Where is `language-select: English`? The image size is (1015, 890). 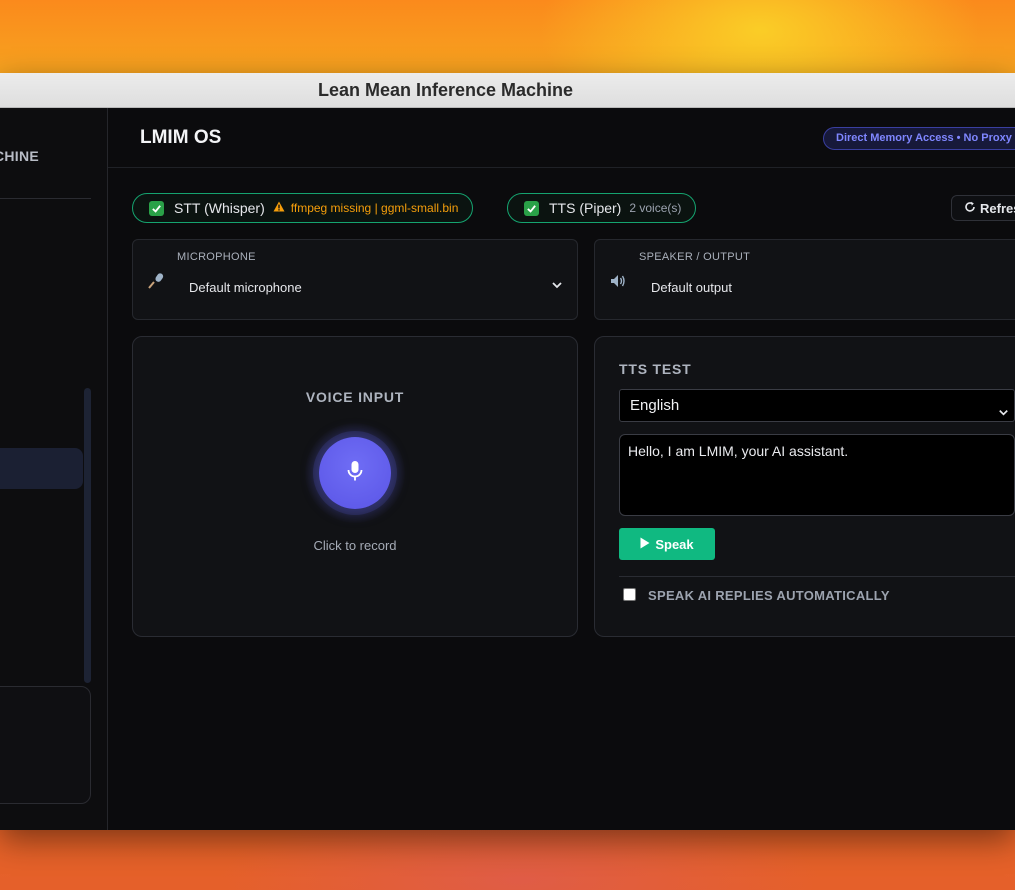
language-select: English is located at coordinates (817, 405).